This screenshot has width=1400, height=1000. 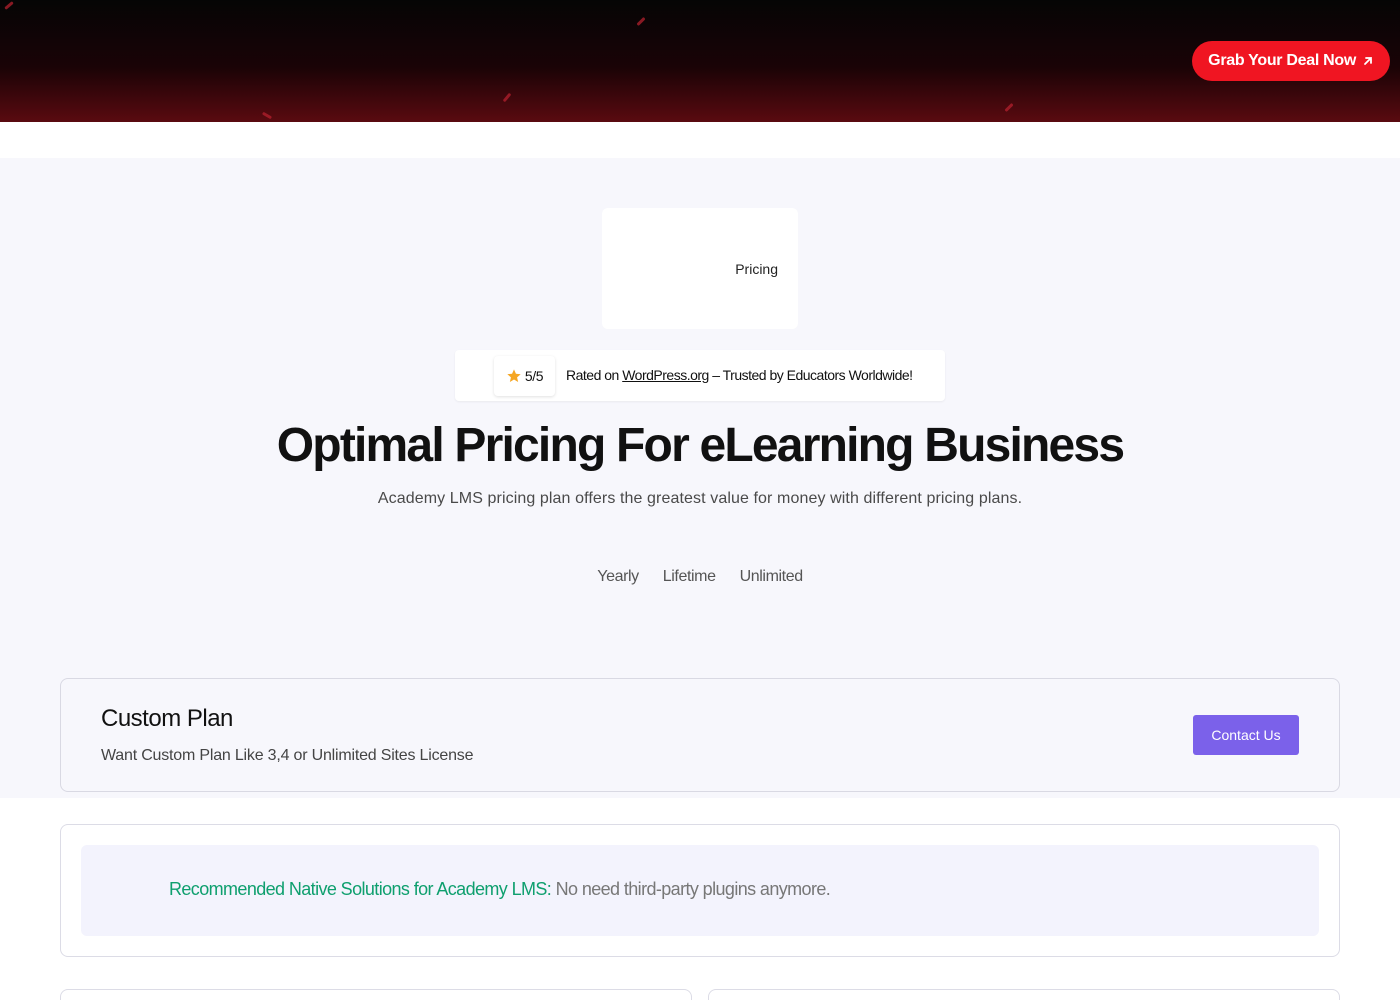 I want to click on tab-lifetime: Lifetime, so click(x=689, y=577).